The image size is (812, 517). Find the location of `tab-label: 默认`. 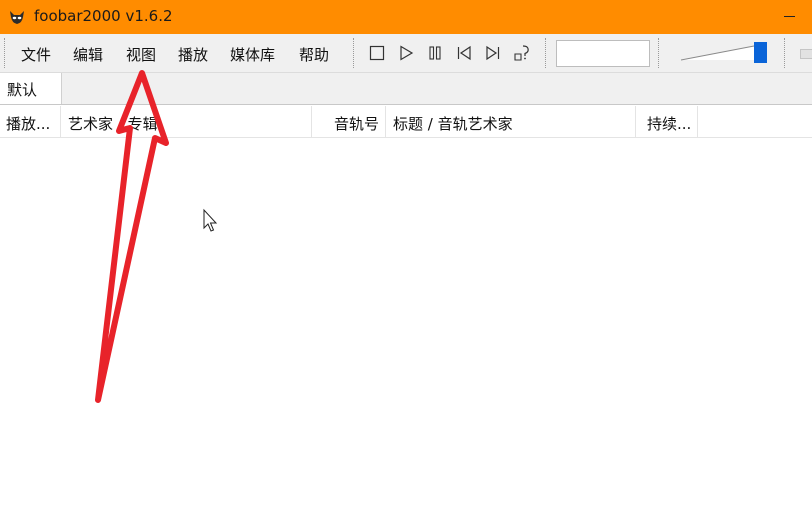

tab-label: 默认 is located at coordinates (22, 90).